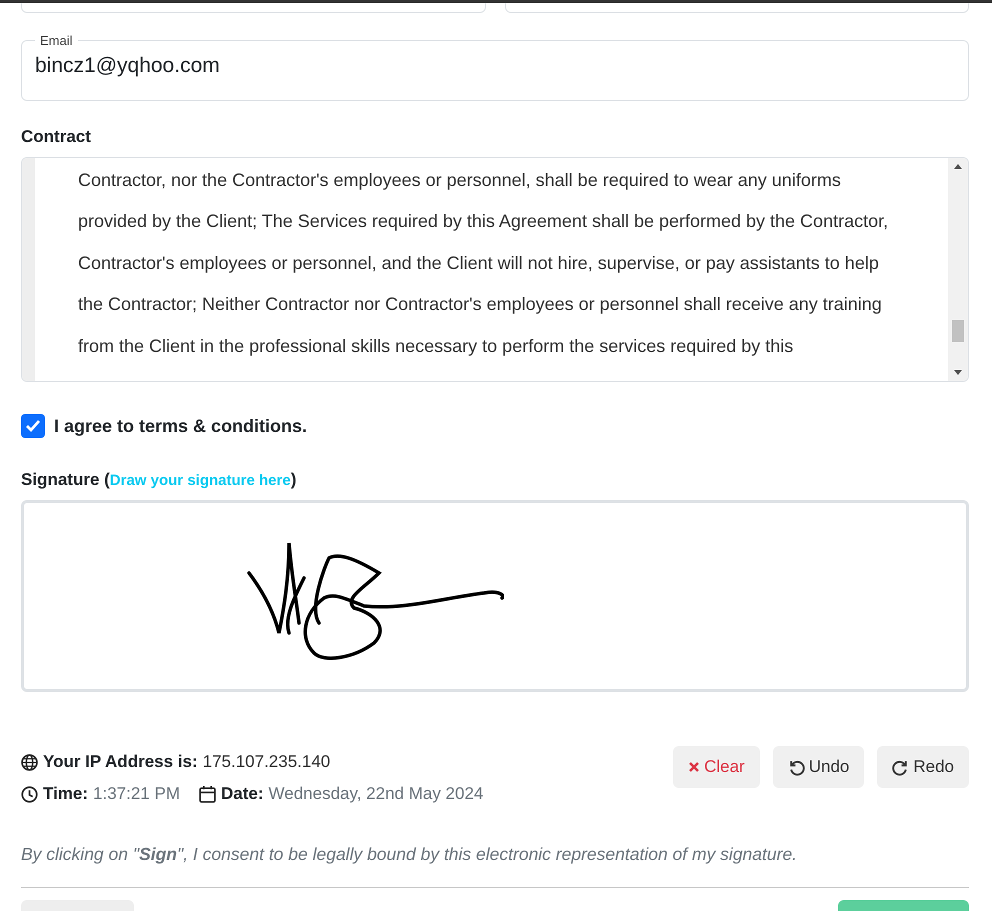 The width and height of the screenshot is (992, 911). I want to click on undo-button: Undo, so click(818, 767).